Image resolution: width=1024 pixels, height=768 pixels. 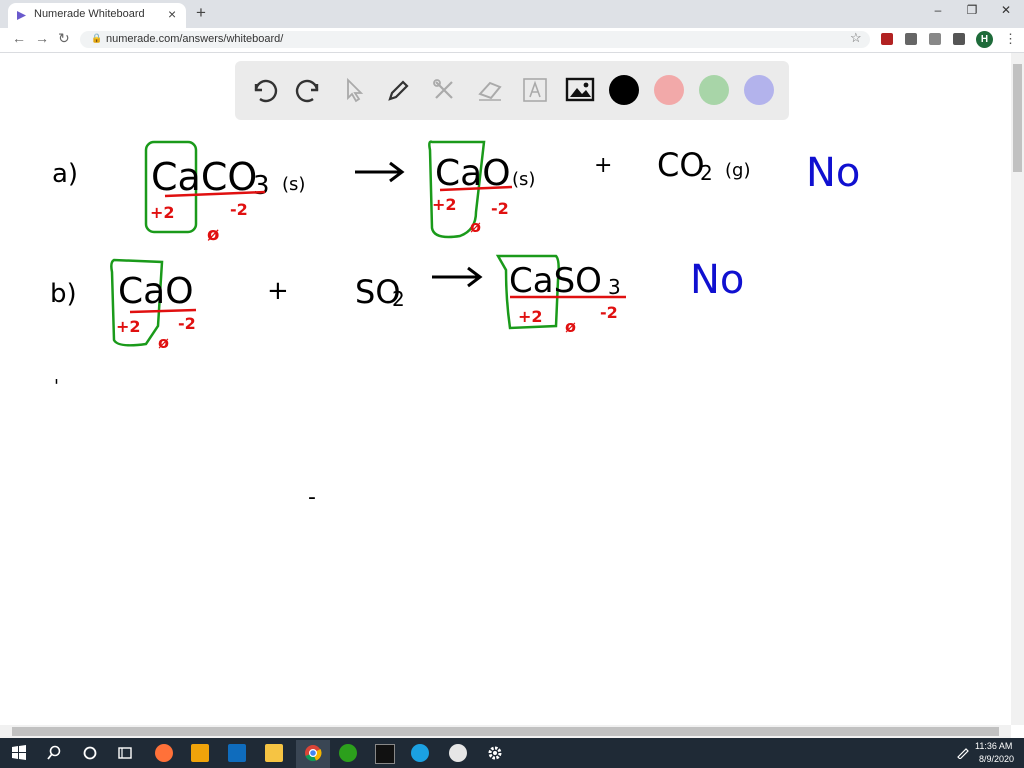 What do you see at coordinates (261, 186) in the screenshot?
I see `reactant-subscript: 3` at bounding box center [261, 186].